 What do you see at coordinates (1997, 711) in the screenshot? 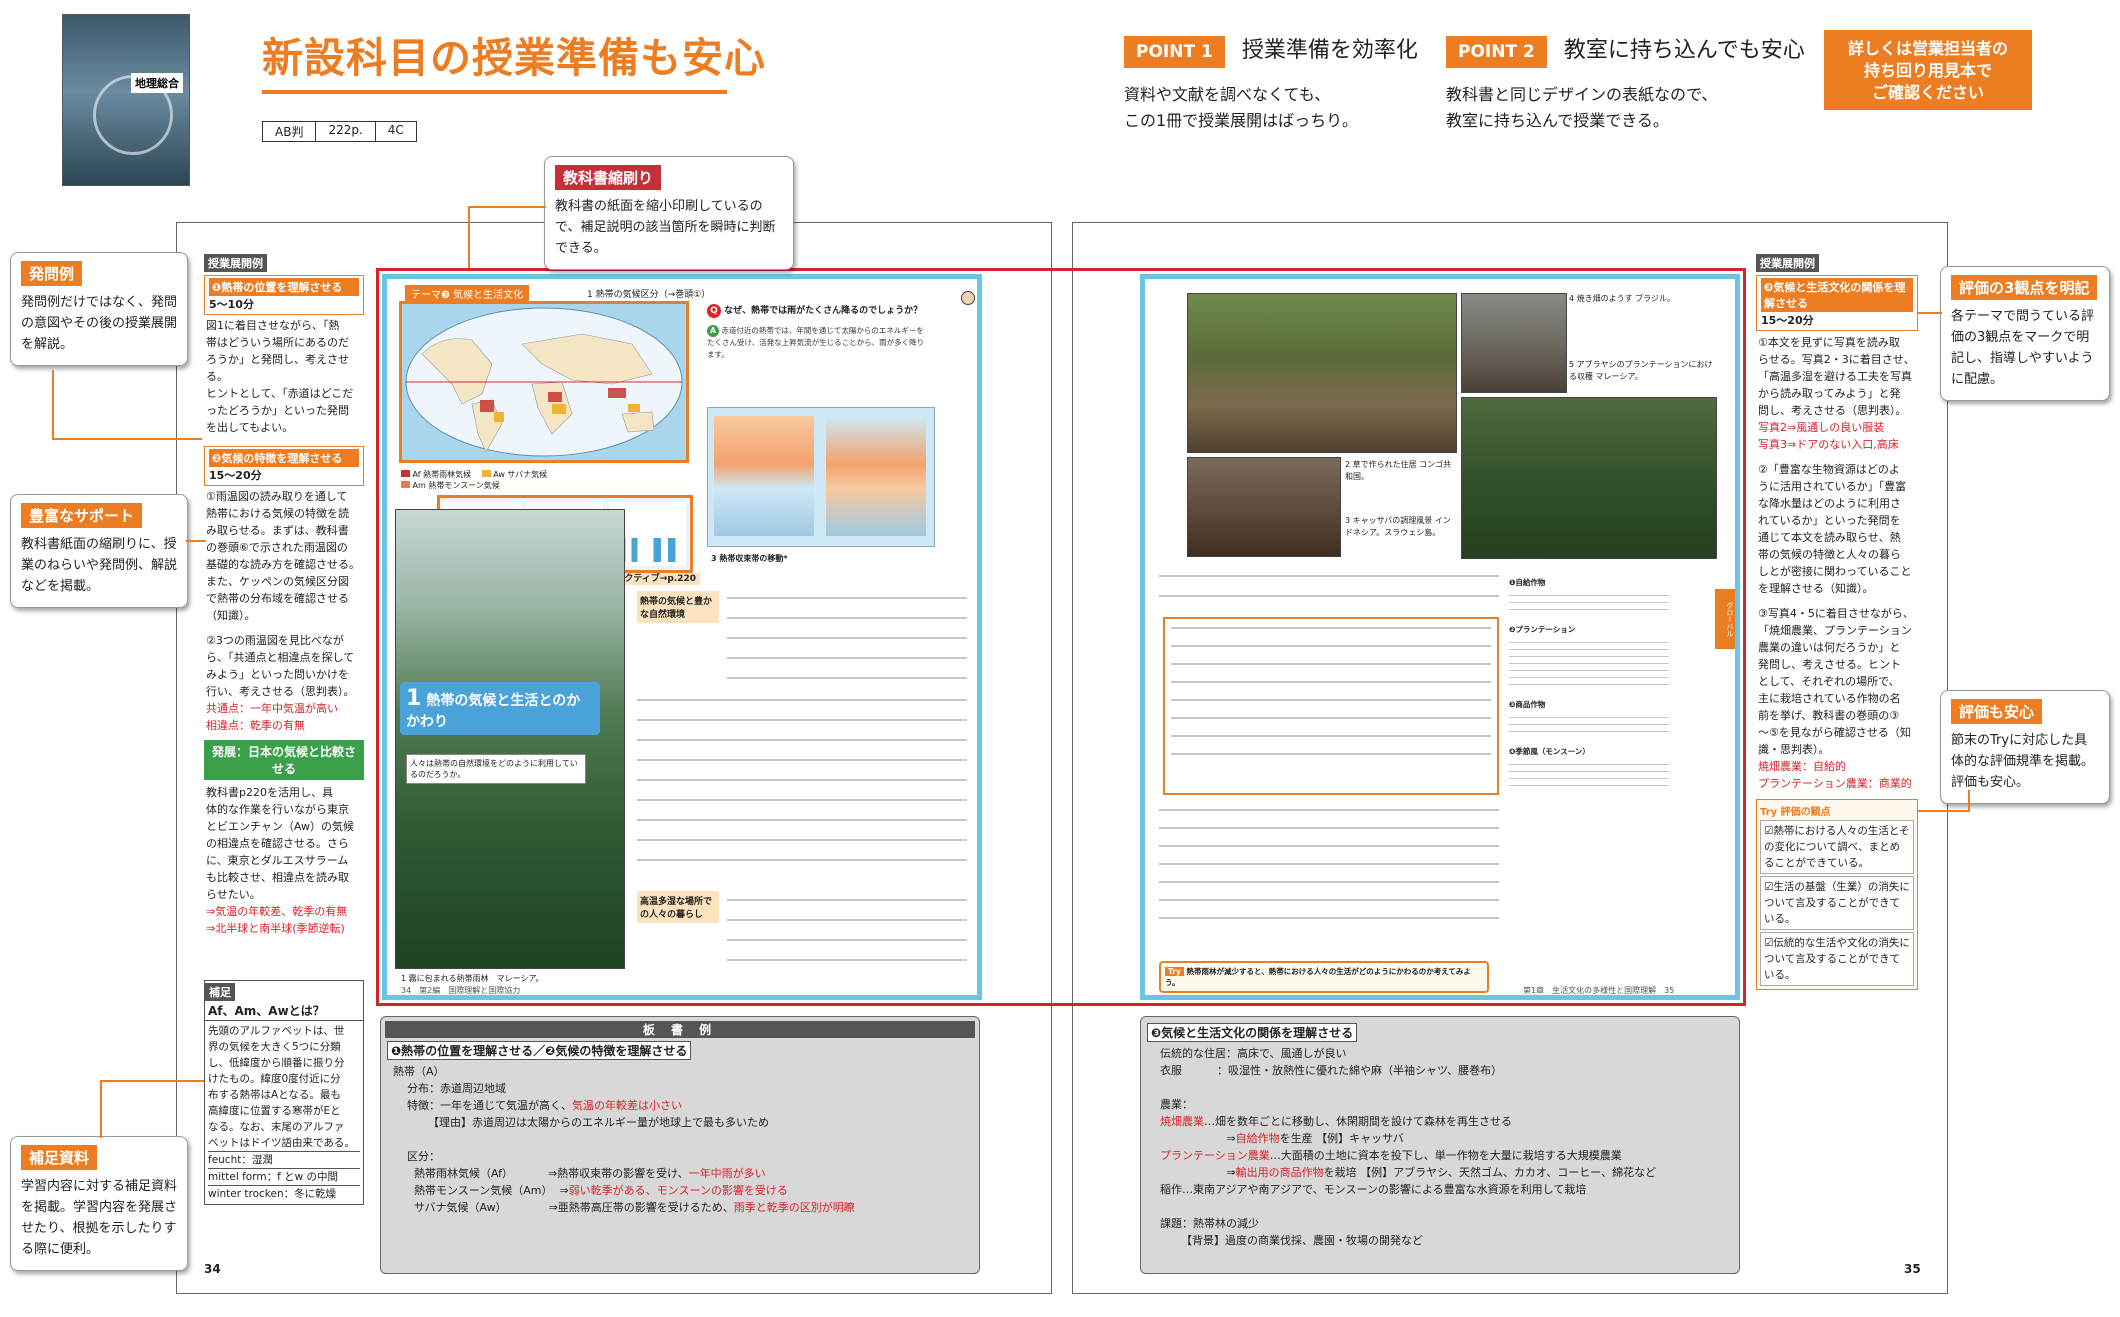
I see `callout-eval-tag: 評価も安心` at bounding box center [1997, 711].